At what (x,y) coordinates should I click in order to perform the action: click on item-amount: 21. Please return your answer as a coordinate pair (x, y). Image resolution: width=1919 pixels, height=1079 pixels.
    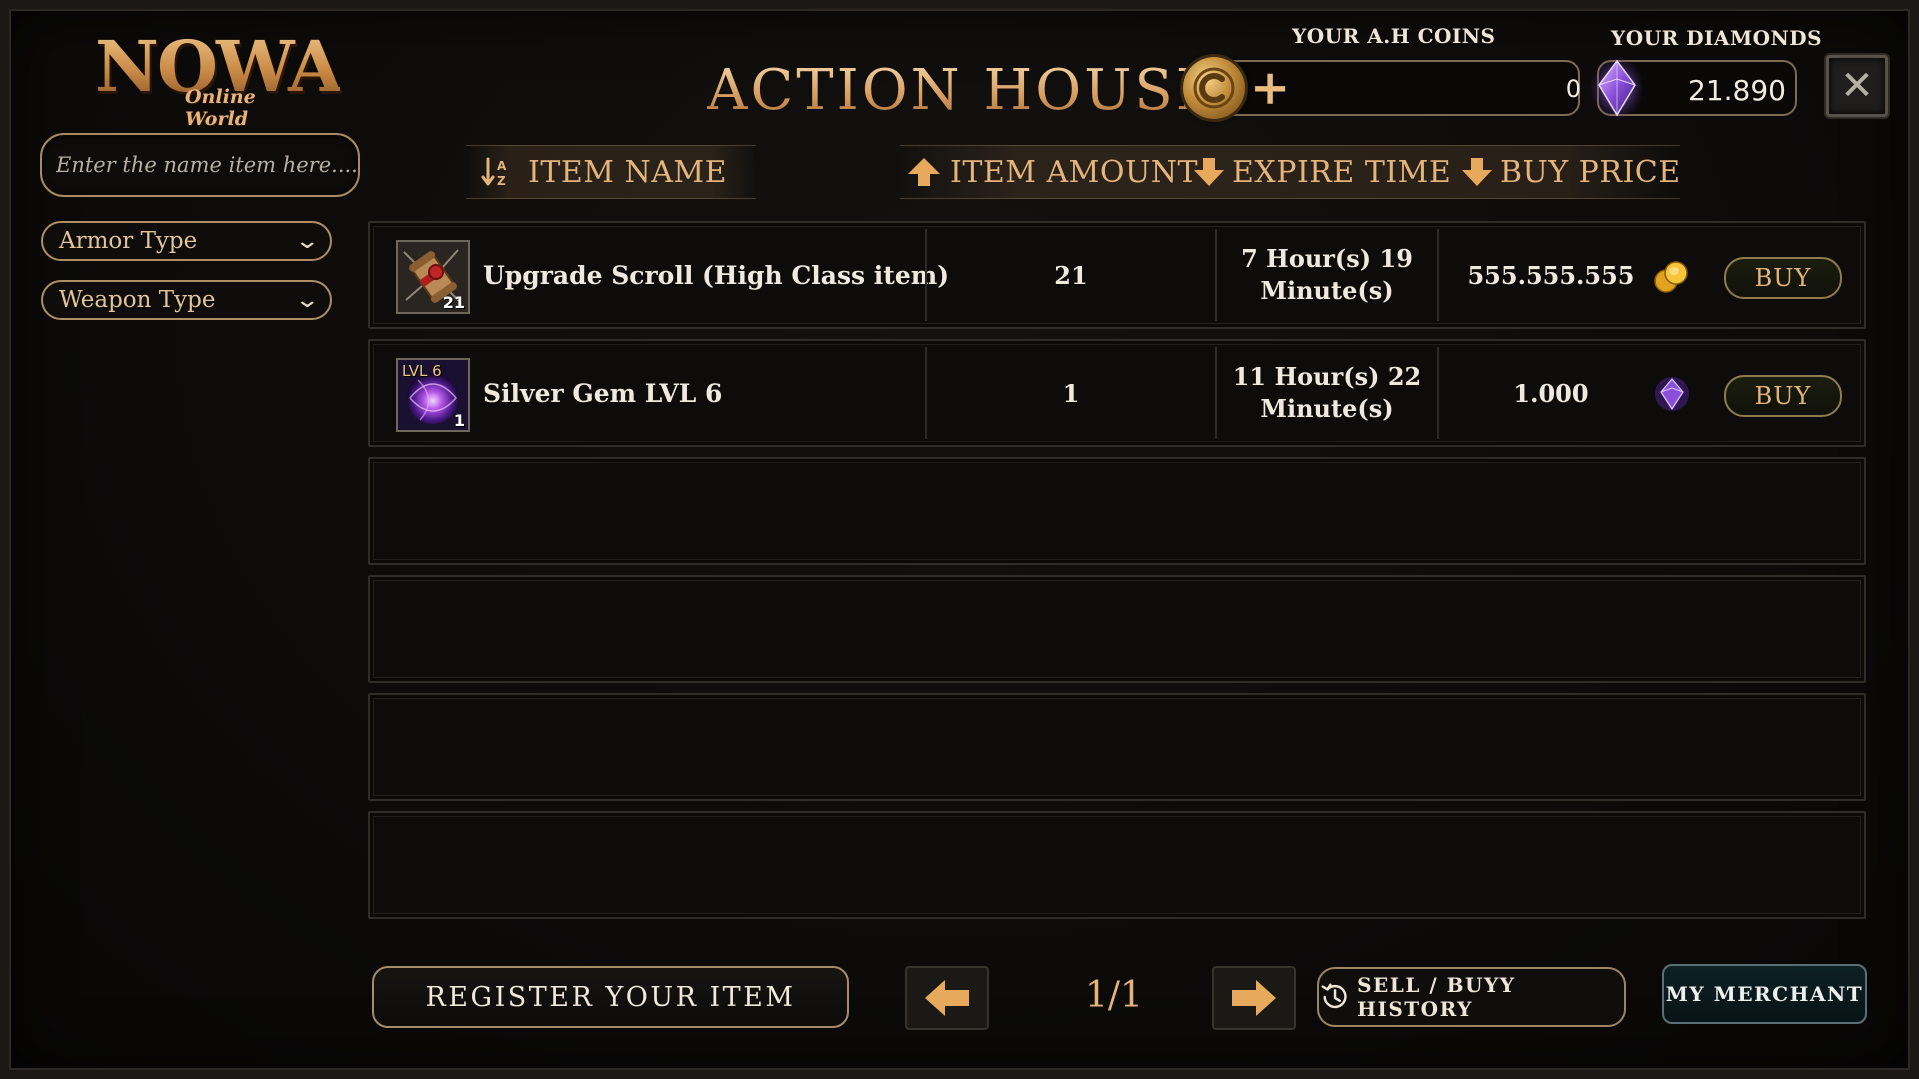
    Looking at the image, I should click on (1071, 275).